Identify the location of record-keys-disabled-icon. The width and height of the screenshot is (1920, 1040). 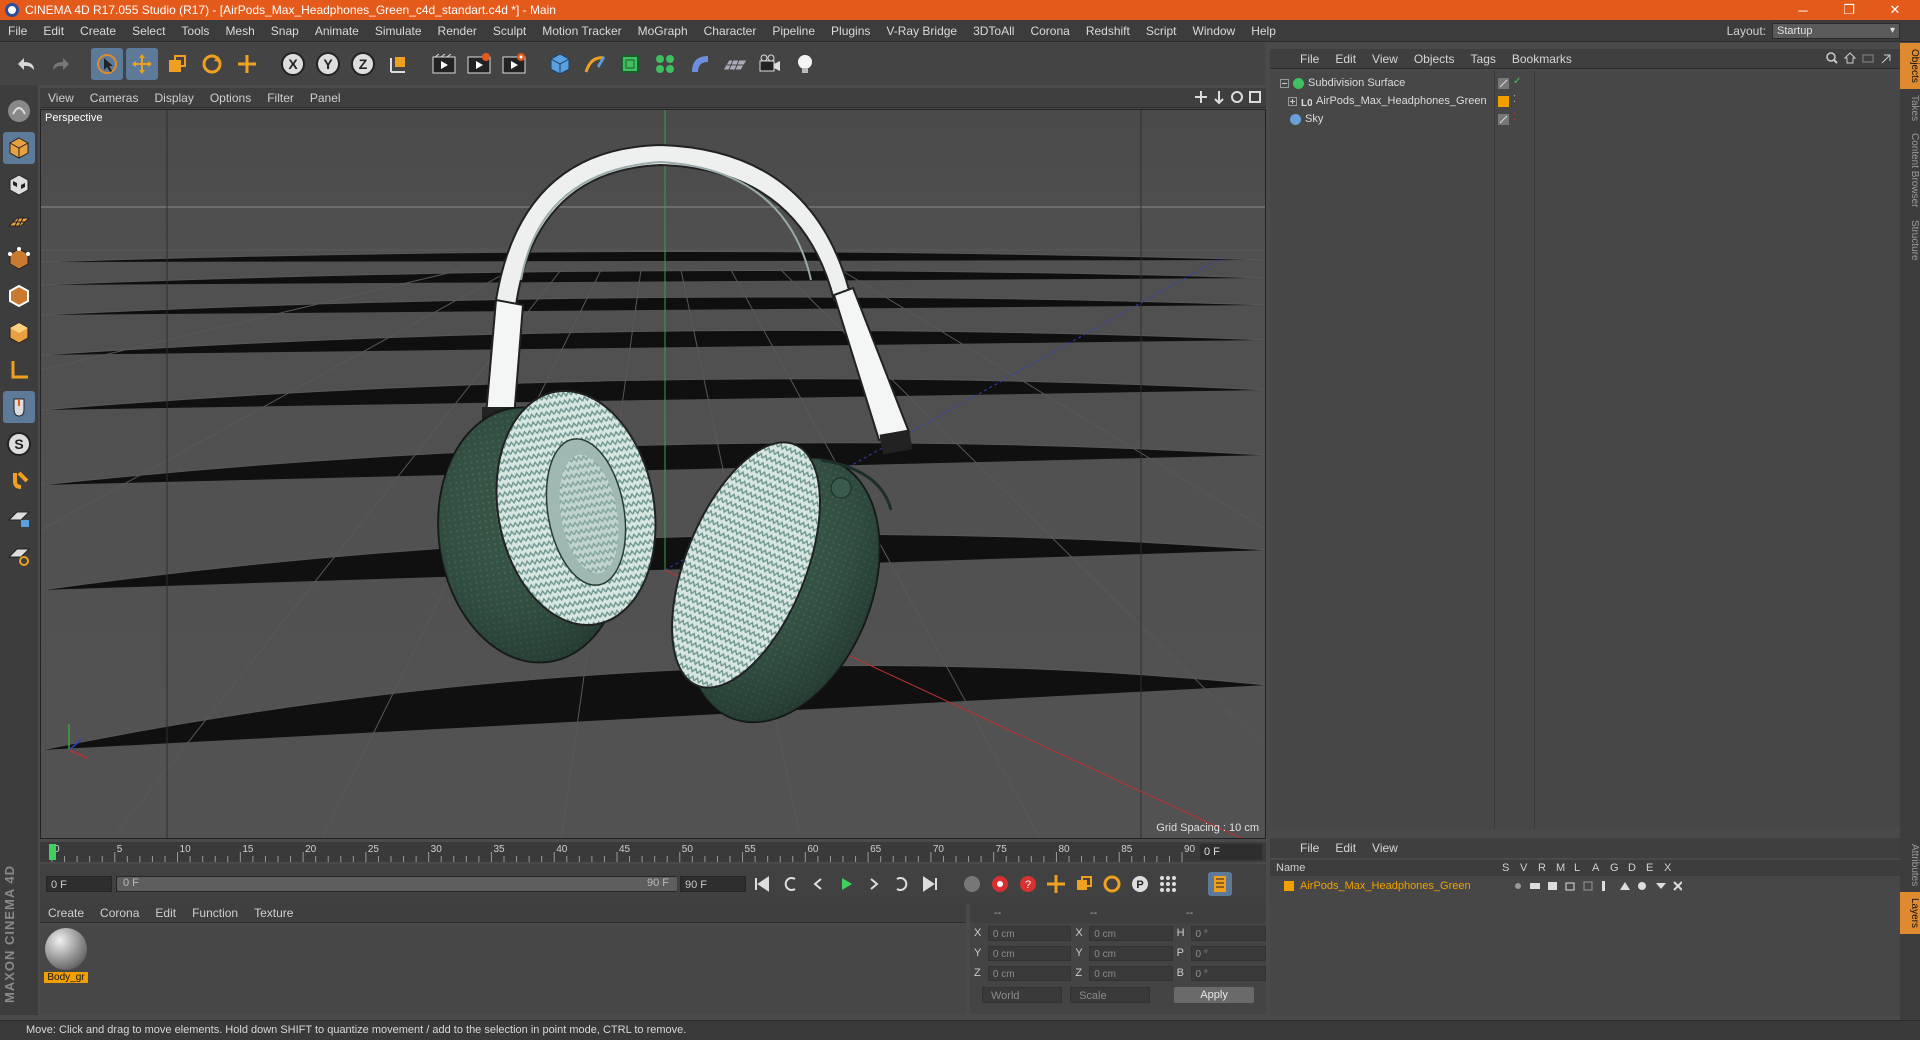
(972, 884).